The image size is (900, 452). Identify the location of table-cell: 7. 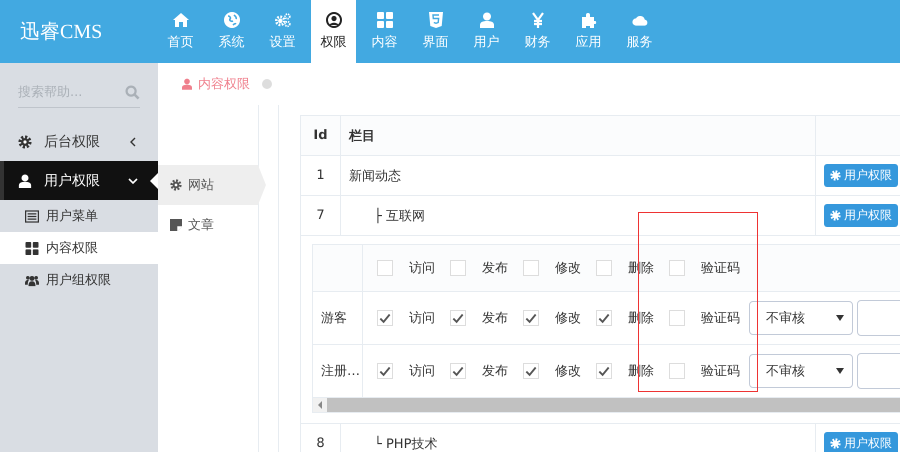
(320, 216).